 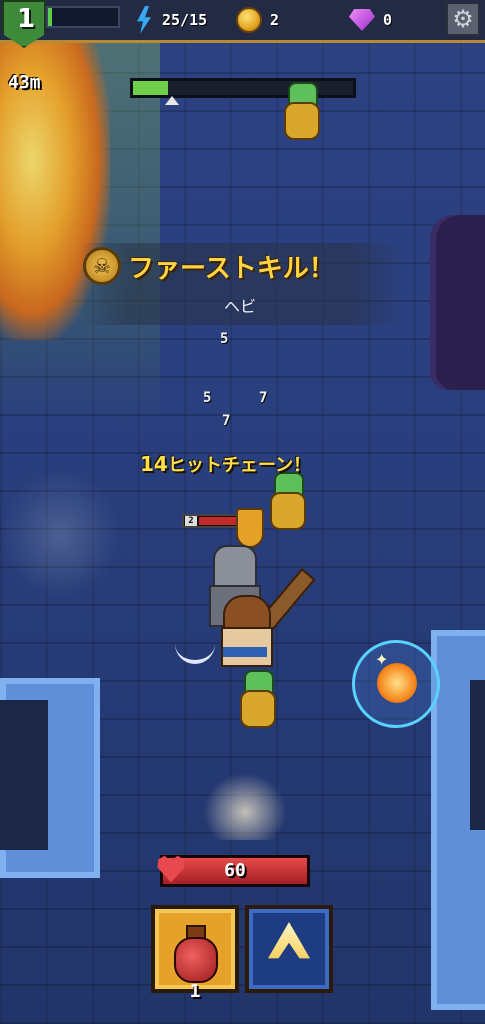 What do you see at coordinates (185, 20) in the screenshot?
I see `energy-value: 25/15` at bounding box center [185, 20].